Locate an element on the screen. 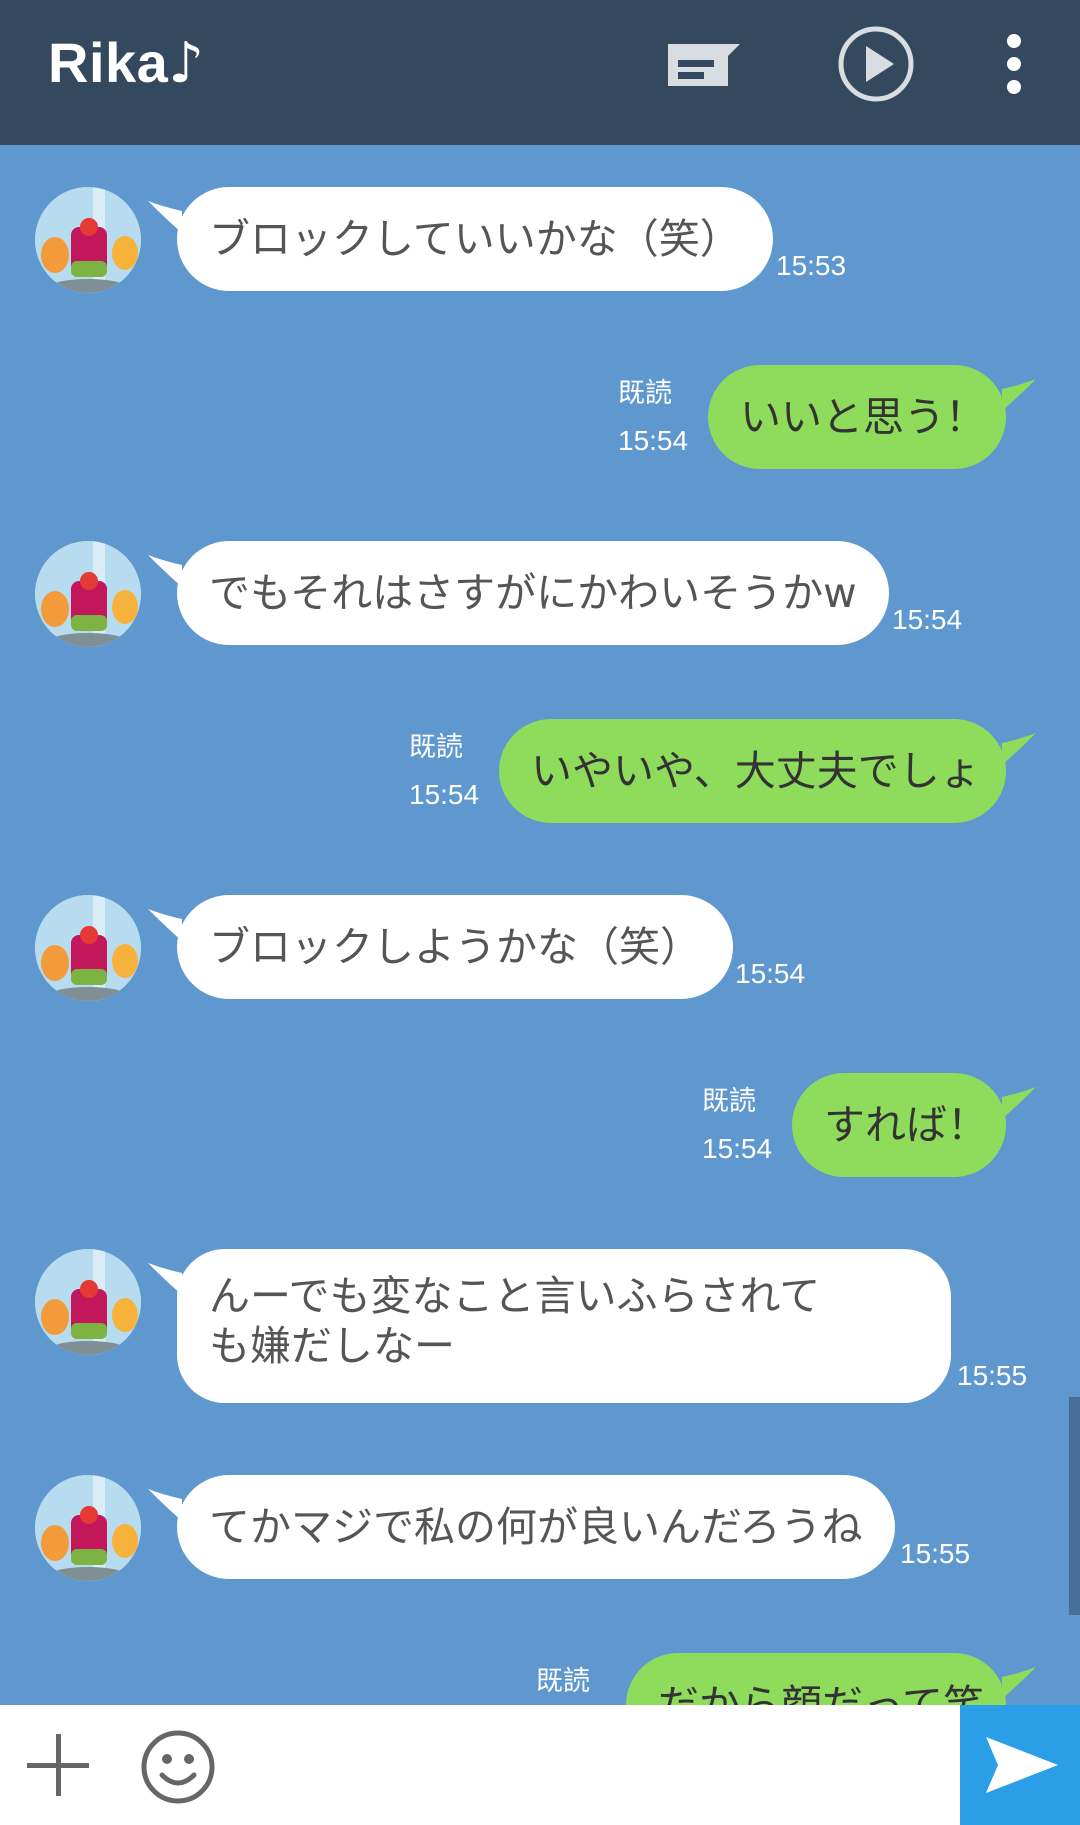 The image size is (1080, 1825). note-icon is located at coordinates (704, 64).